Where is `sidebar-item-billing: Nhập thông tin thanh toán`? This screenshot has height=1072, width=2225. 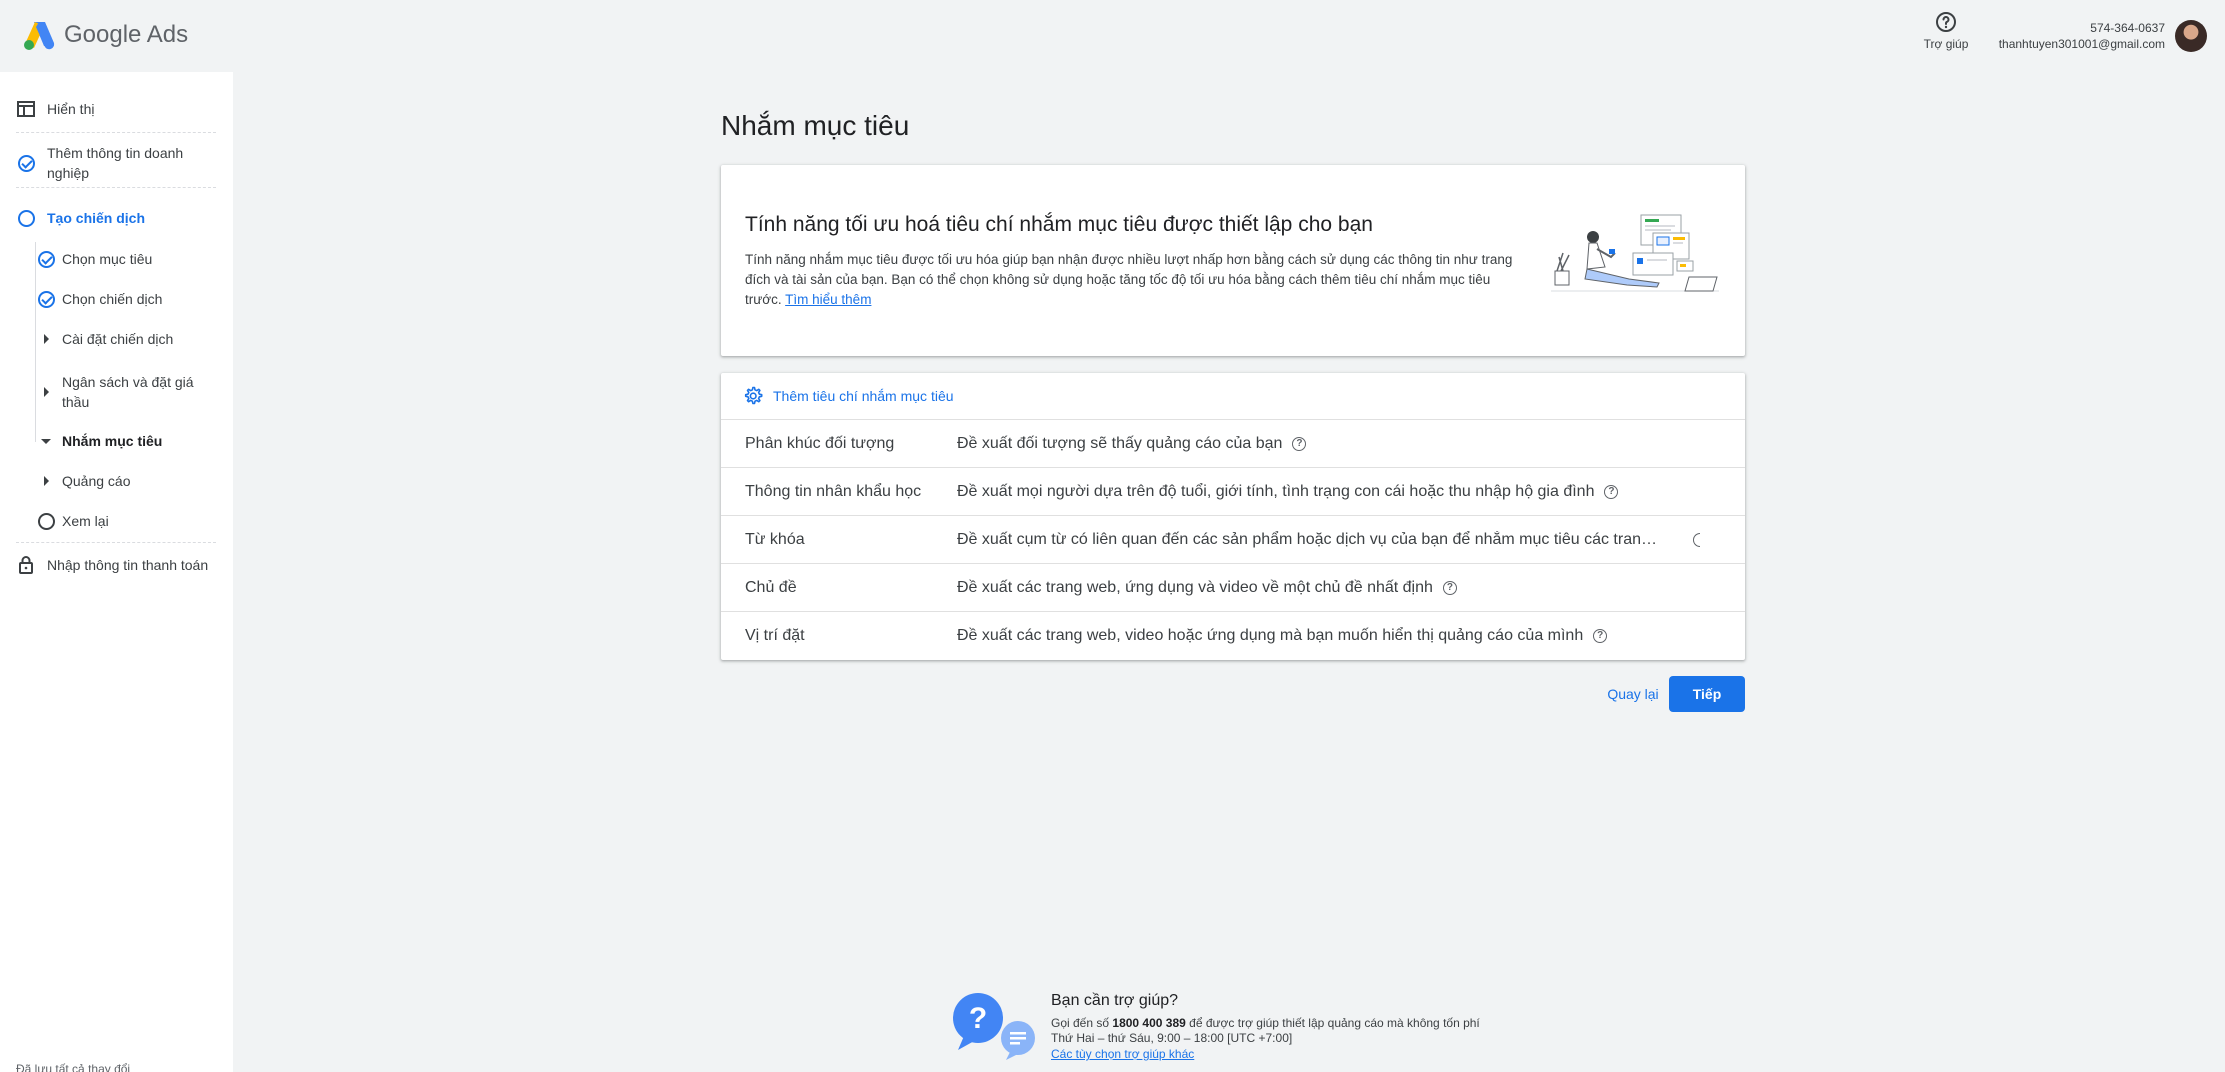
sidebar-item-billing: Nhập thông tin thanh toán is located at coordinates (112, 565).